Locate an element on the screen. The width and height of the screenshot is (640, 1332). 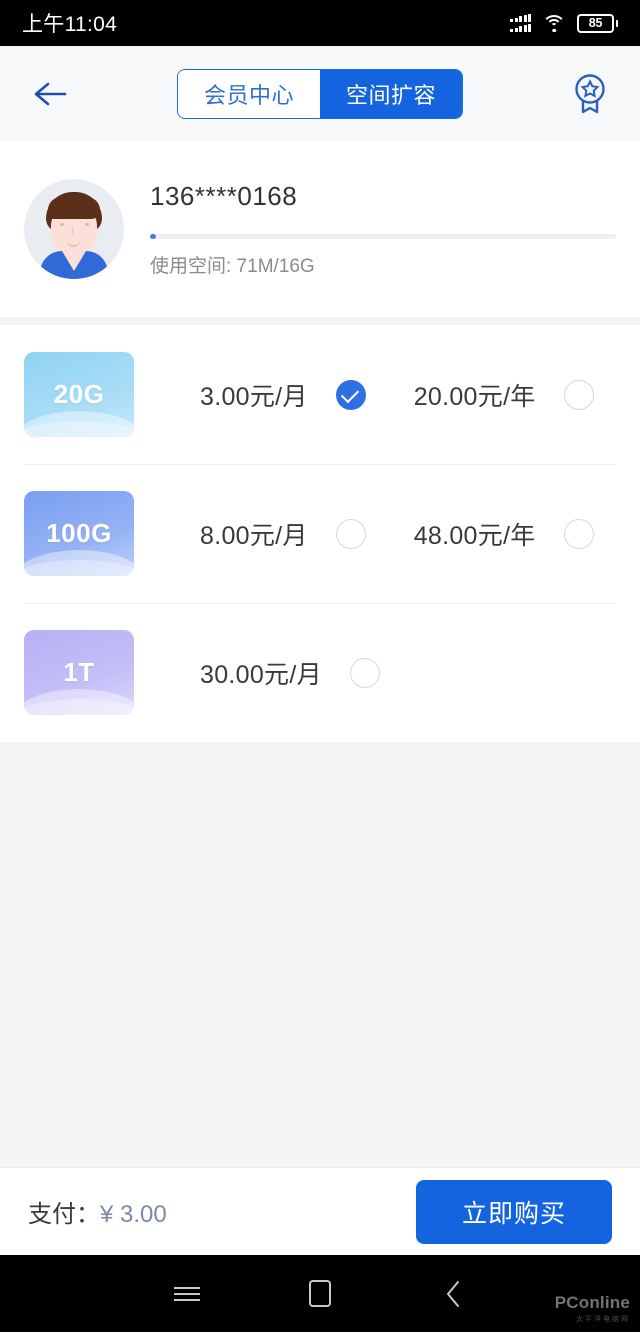
storage-usage-label: 使用空间: 71M/16G is located at coordinates (232, 266).